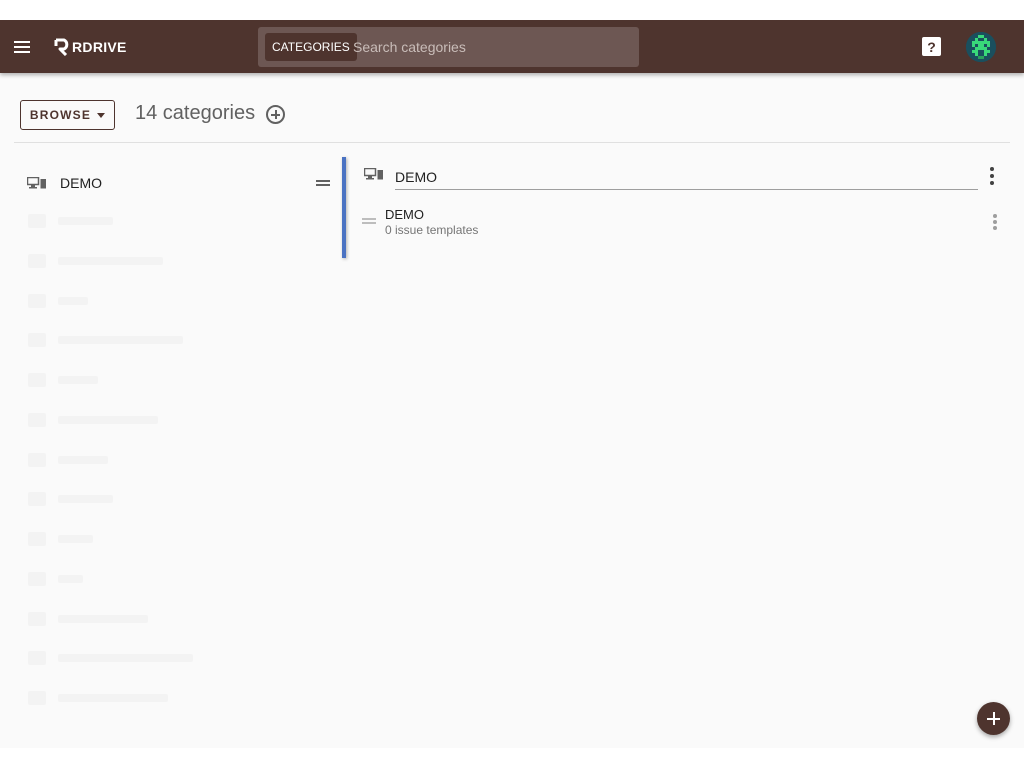  I want to click on category-title-input, so click(686, 177).